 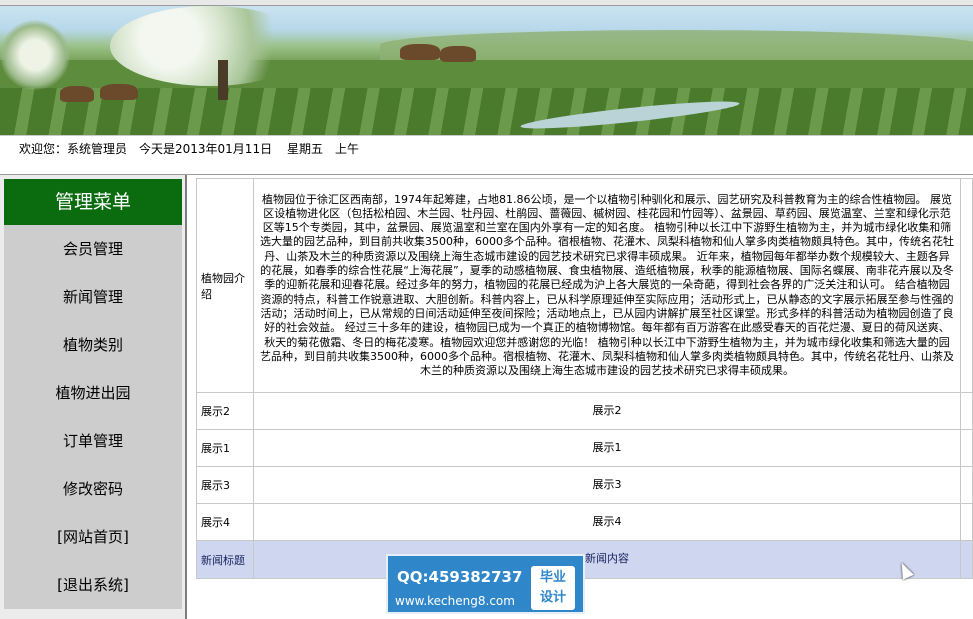 What do you see at coordinates (607, 448) in the screenshot?
I see `news-content-cell: 展示1` at bounding box center [607, 448].